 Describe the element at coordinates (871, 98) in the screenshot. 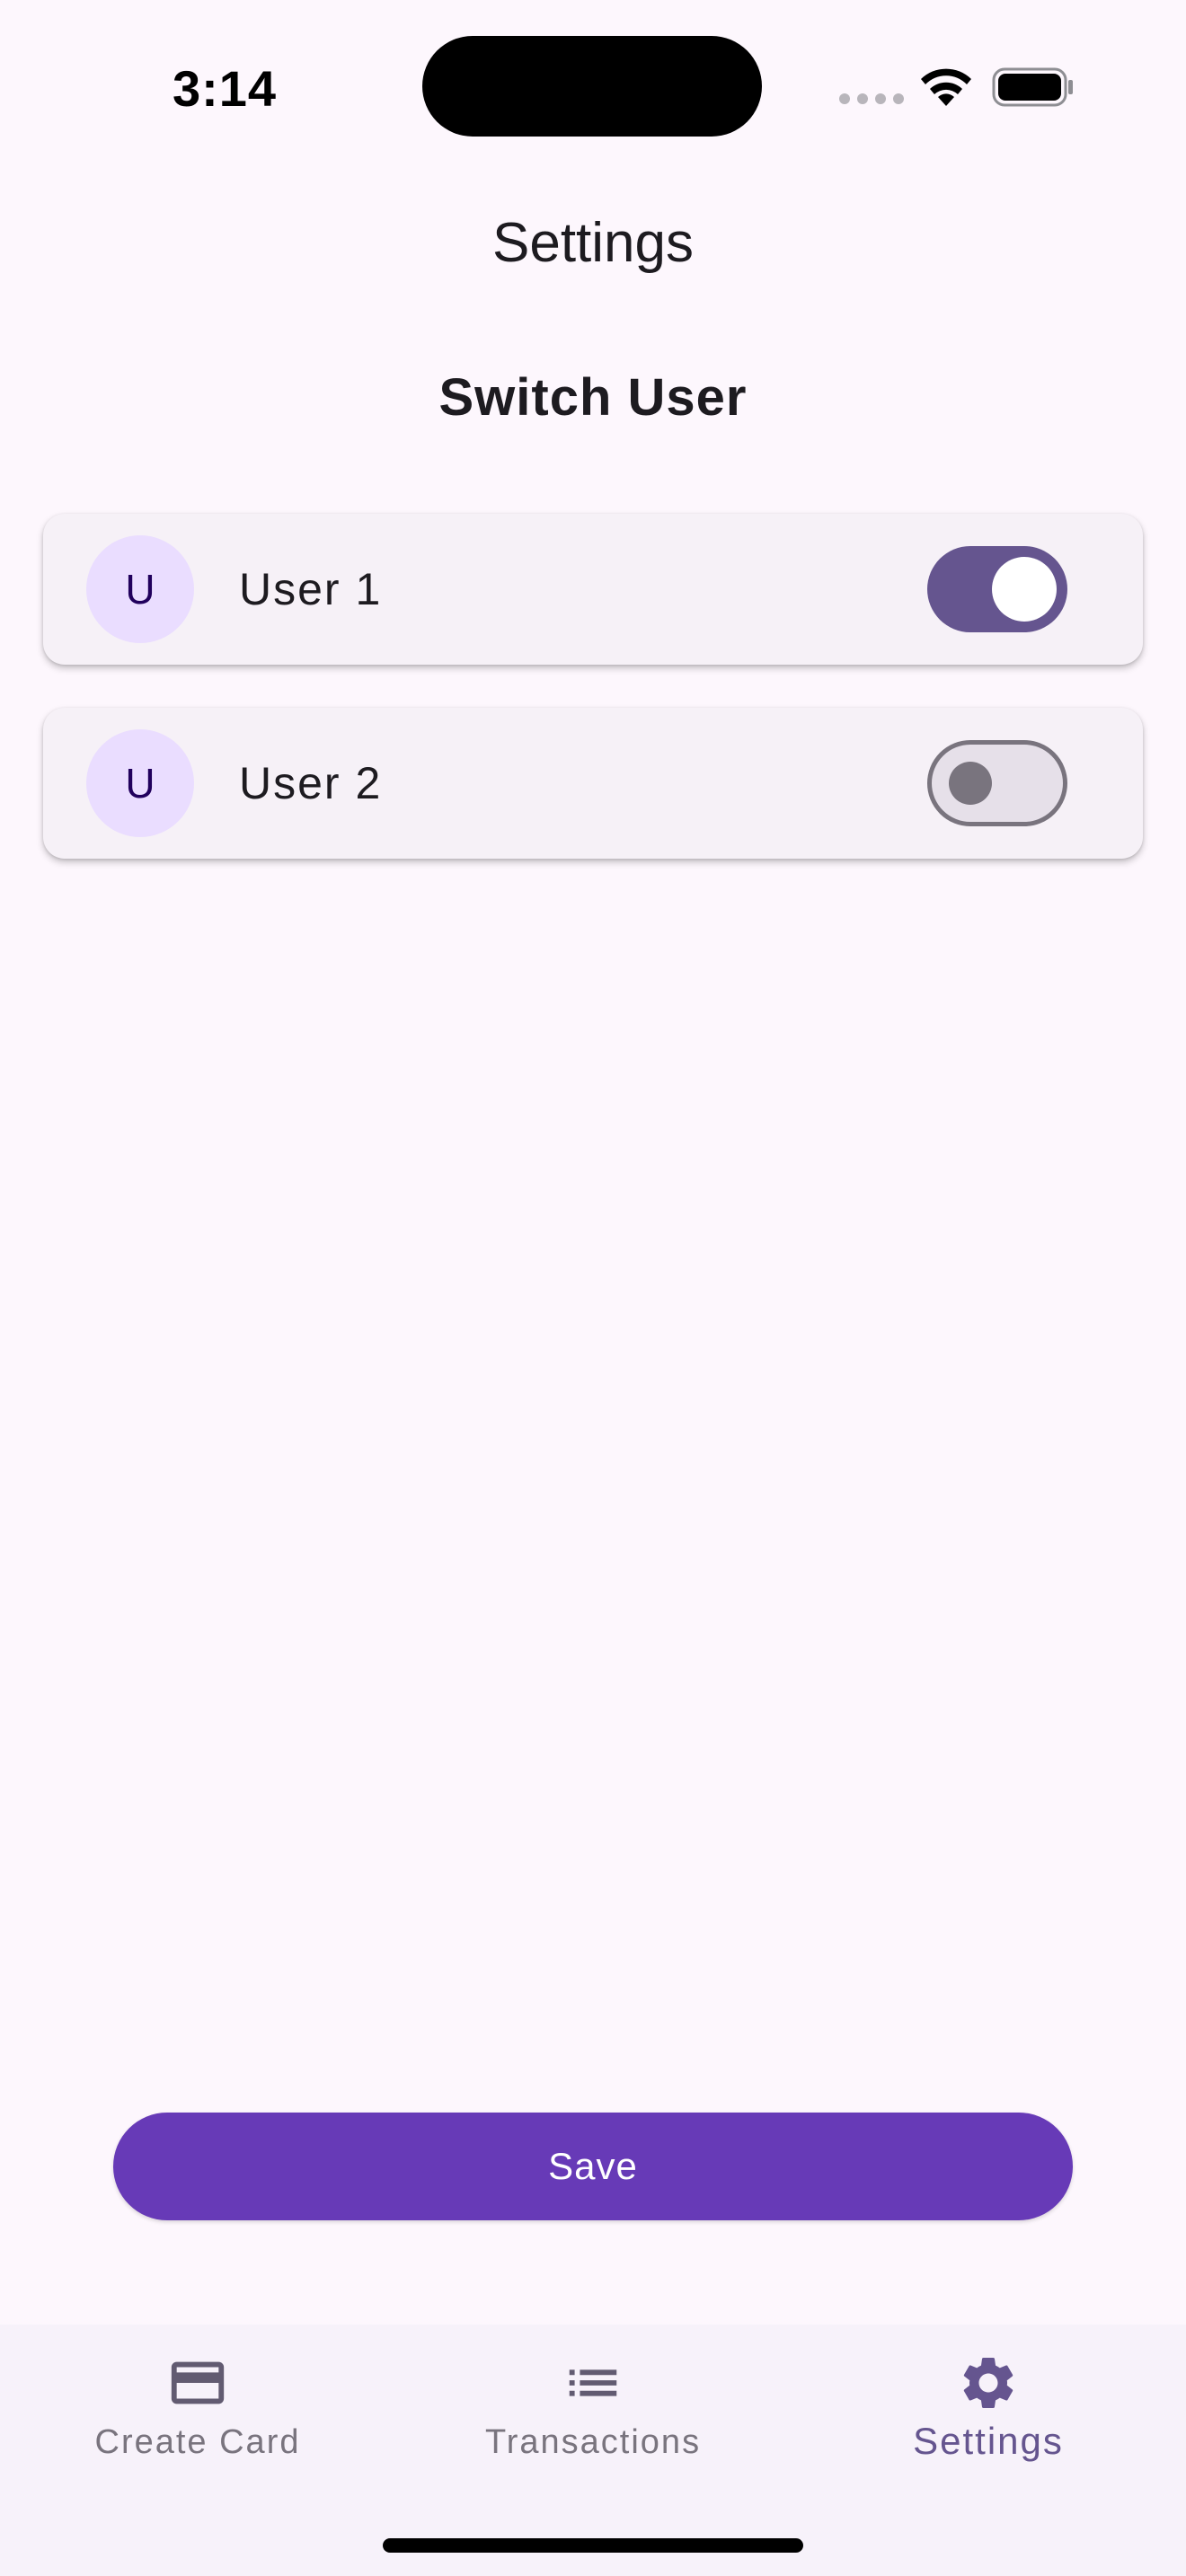

I see `cellular-signal-icon` at that location.